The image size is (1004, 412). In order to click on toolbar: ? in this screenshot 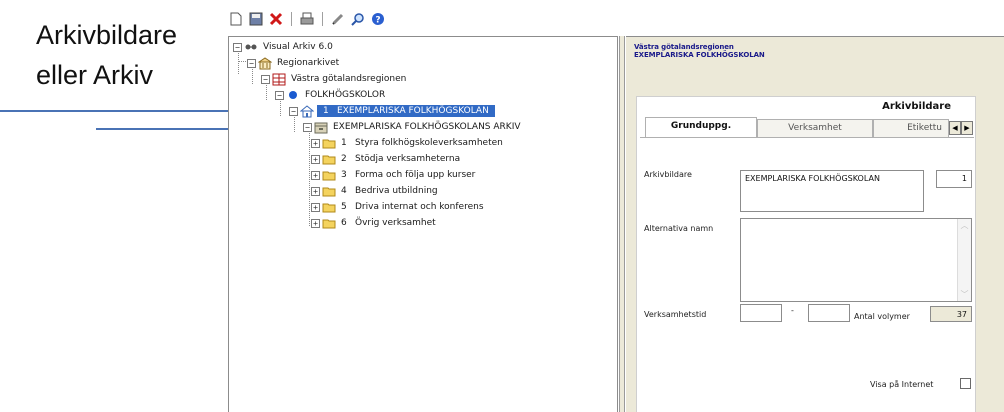, I will do `click(408, 19)`.